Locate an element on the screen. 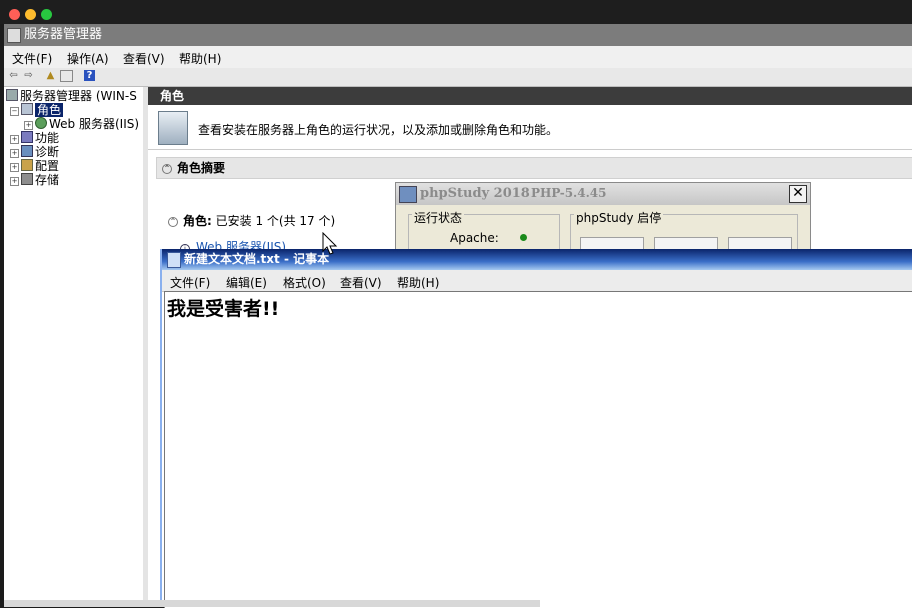 This screenshot has width=912, height=608. notepad-menu-file: 文件(F) is located at coordinates (190, 282).